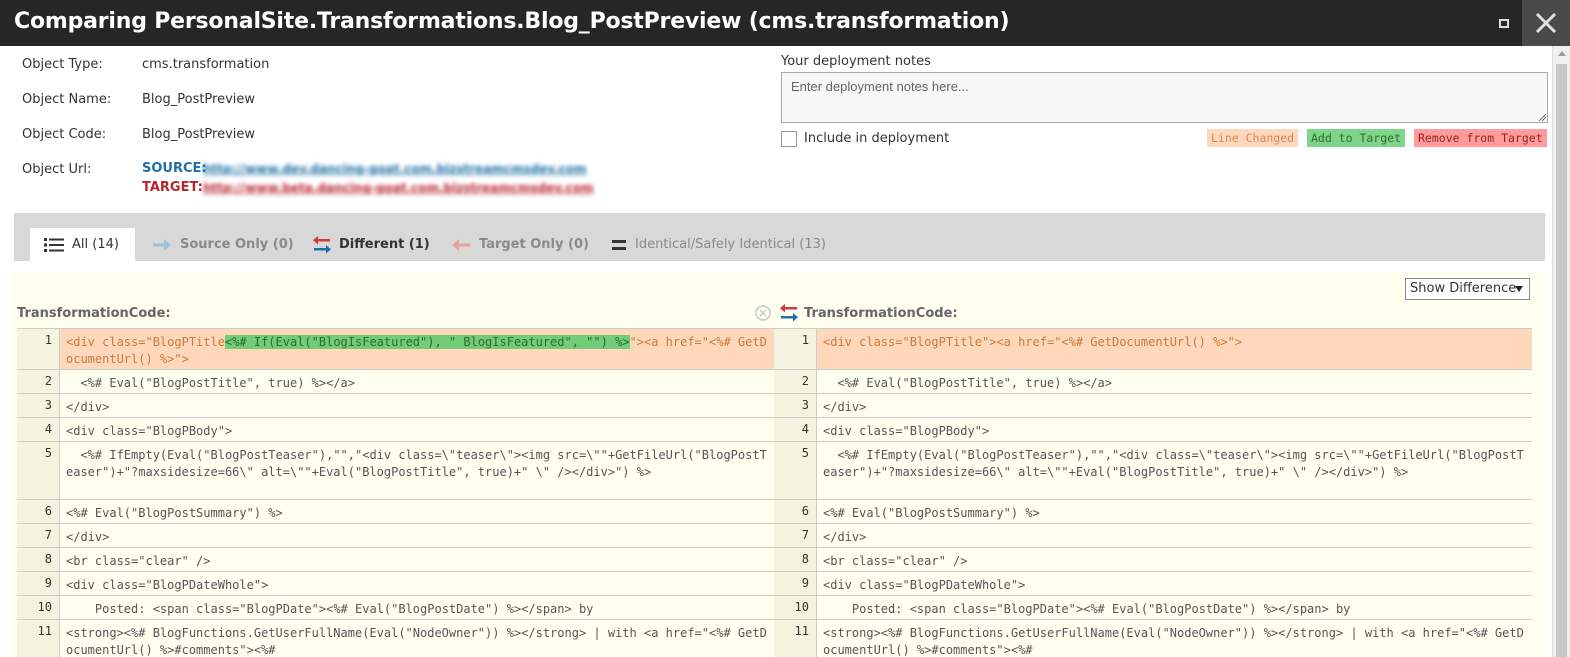  I want to click on legend-line-changed: Line Changed, so click(1253, 138).